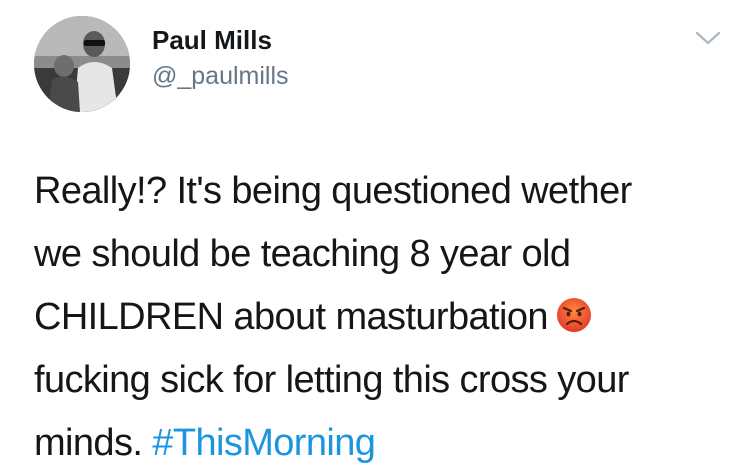  Describe the element at coordinates (708, 38) in the screenshot. I see `chevron-down-icon` at that location.